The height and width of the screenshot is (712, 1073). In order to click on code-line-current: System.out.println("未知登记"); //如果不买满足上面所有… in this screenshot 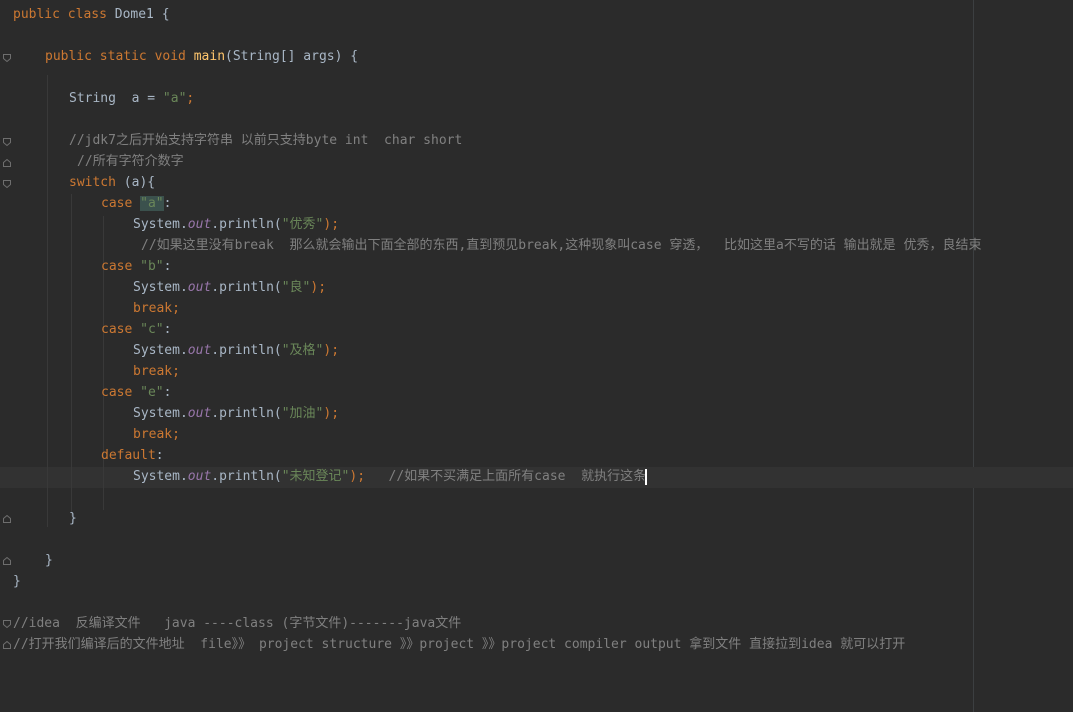, I will do `click(390, 476)`.